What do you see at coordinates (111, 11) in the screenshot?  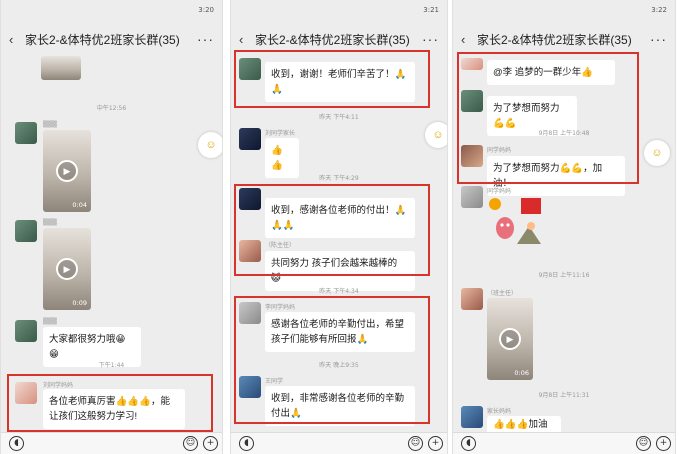 I see `status-bar: 3:20` at bounding box center [111, 11].